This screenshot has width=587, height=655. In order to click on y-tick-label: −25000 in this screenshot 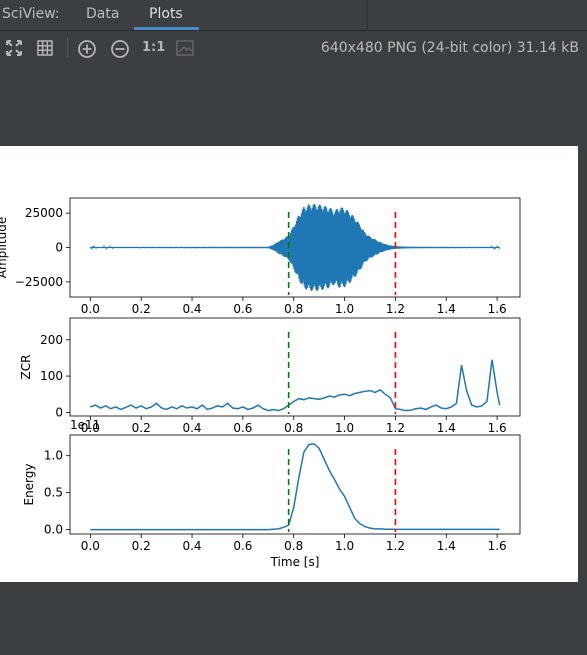, I will do `click(39, 282)`.